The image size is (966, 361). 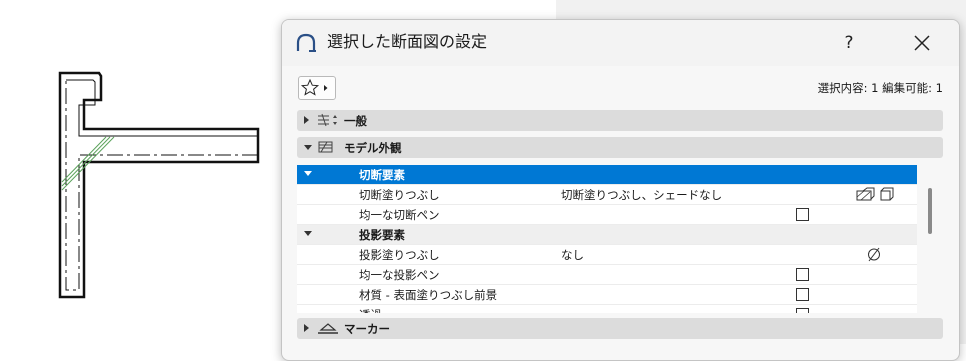 What do you see at coordinates (930, 211) in the screenshot?
I see `scrollbar-thumb` at bounding box center [930, 211].